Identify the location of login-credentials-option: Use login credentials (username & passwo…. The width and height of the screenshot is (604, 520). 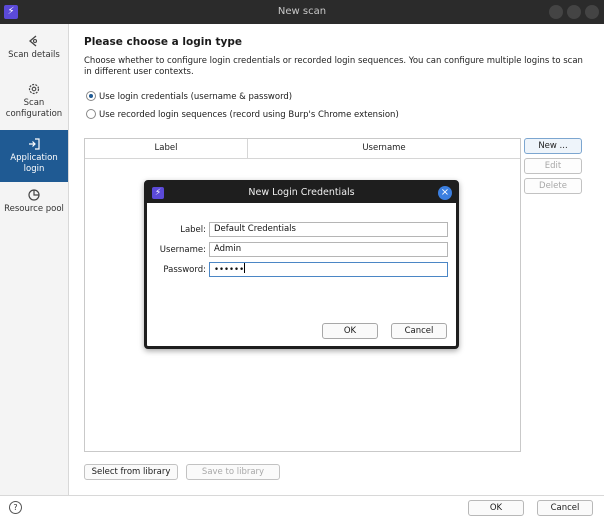
(189, 97).